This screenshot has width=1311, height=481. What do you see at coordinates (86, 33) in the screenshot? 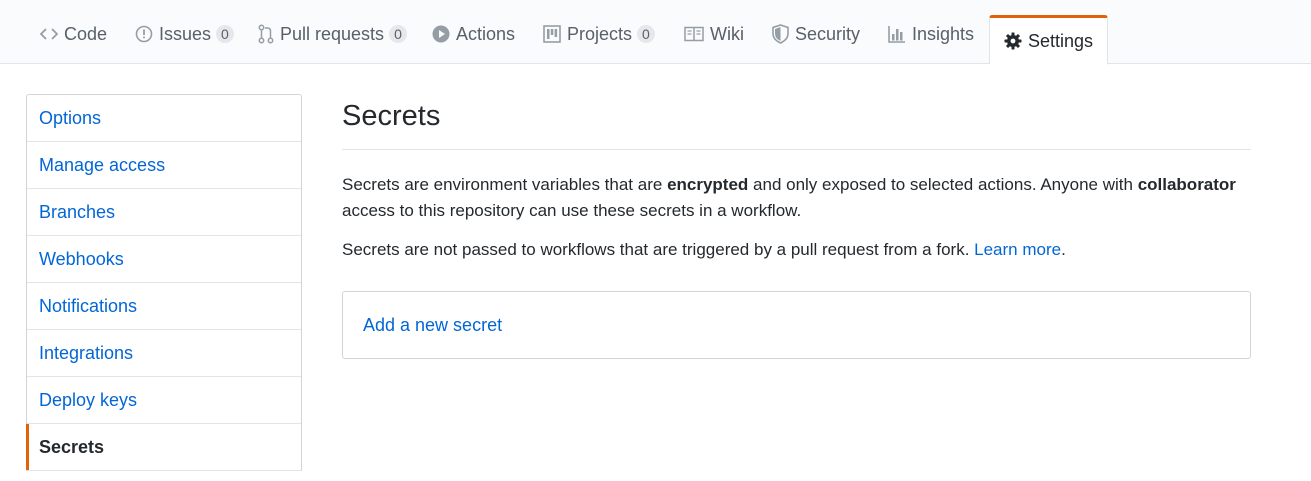
I see `tab-label: Code` at bounding box center [86, 33].